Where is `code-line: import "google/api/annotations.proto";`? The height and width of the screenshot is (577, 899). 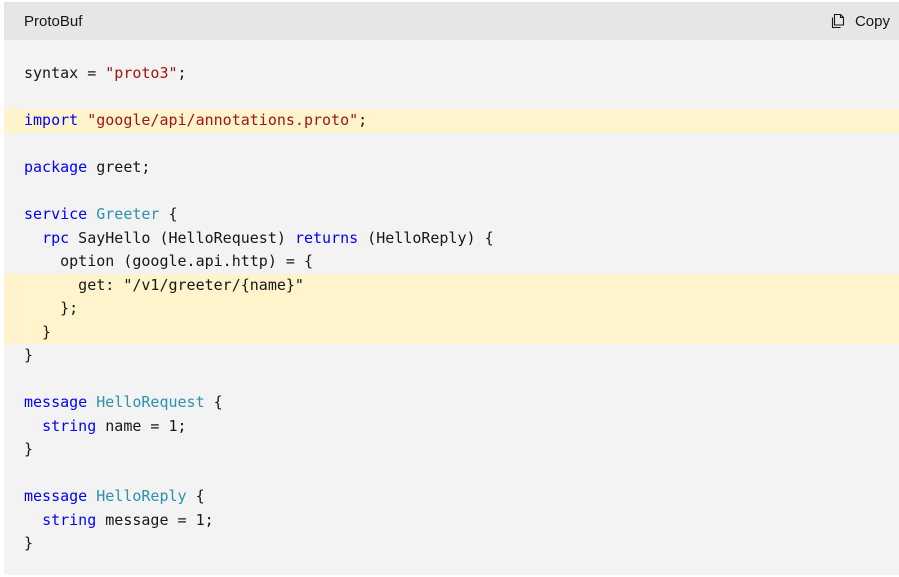
code-line: import "google/api/annotations.proto"; is located at coordinates (451, 121).